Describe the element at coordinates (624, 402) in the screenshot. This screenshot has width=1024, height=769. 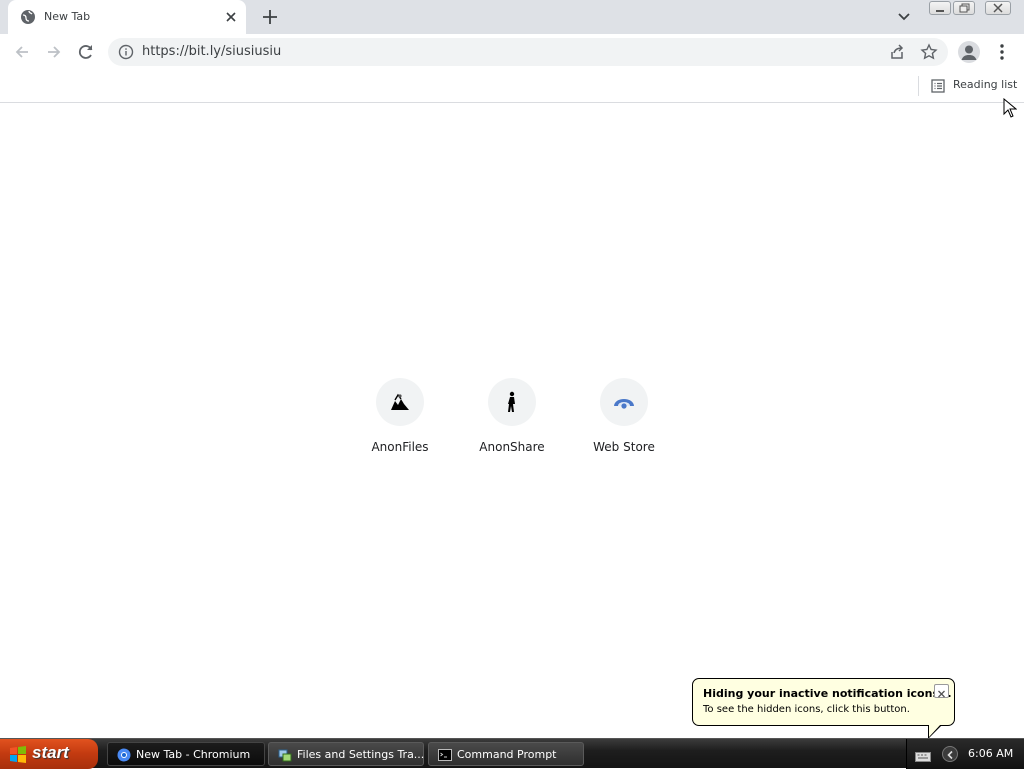
I see `webstore-icon` at that location.